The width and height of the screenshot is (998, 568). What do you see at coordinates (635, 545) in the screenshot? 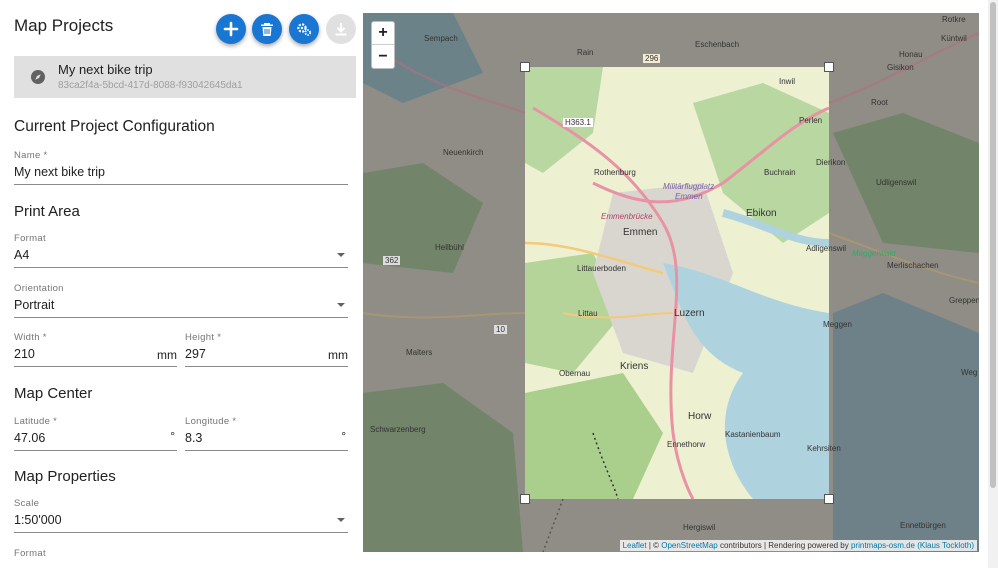
I see `leaflet-link: Leaflet` at bounding box center [635, 545].